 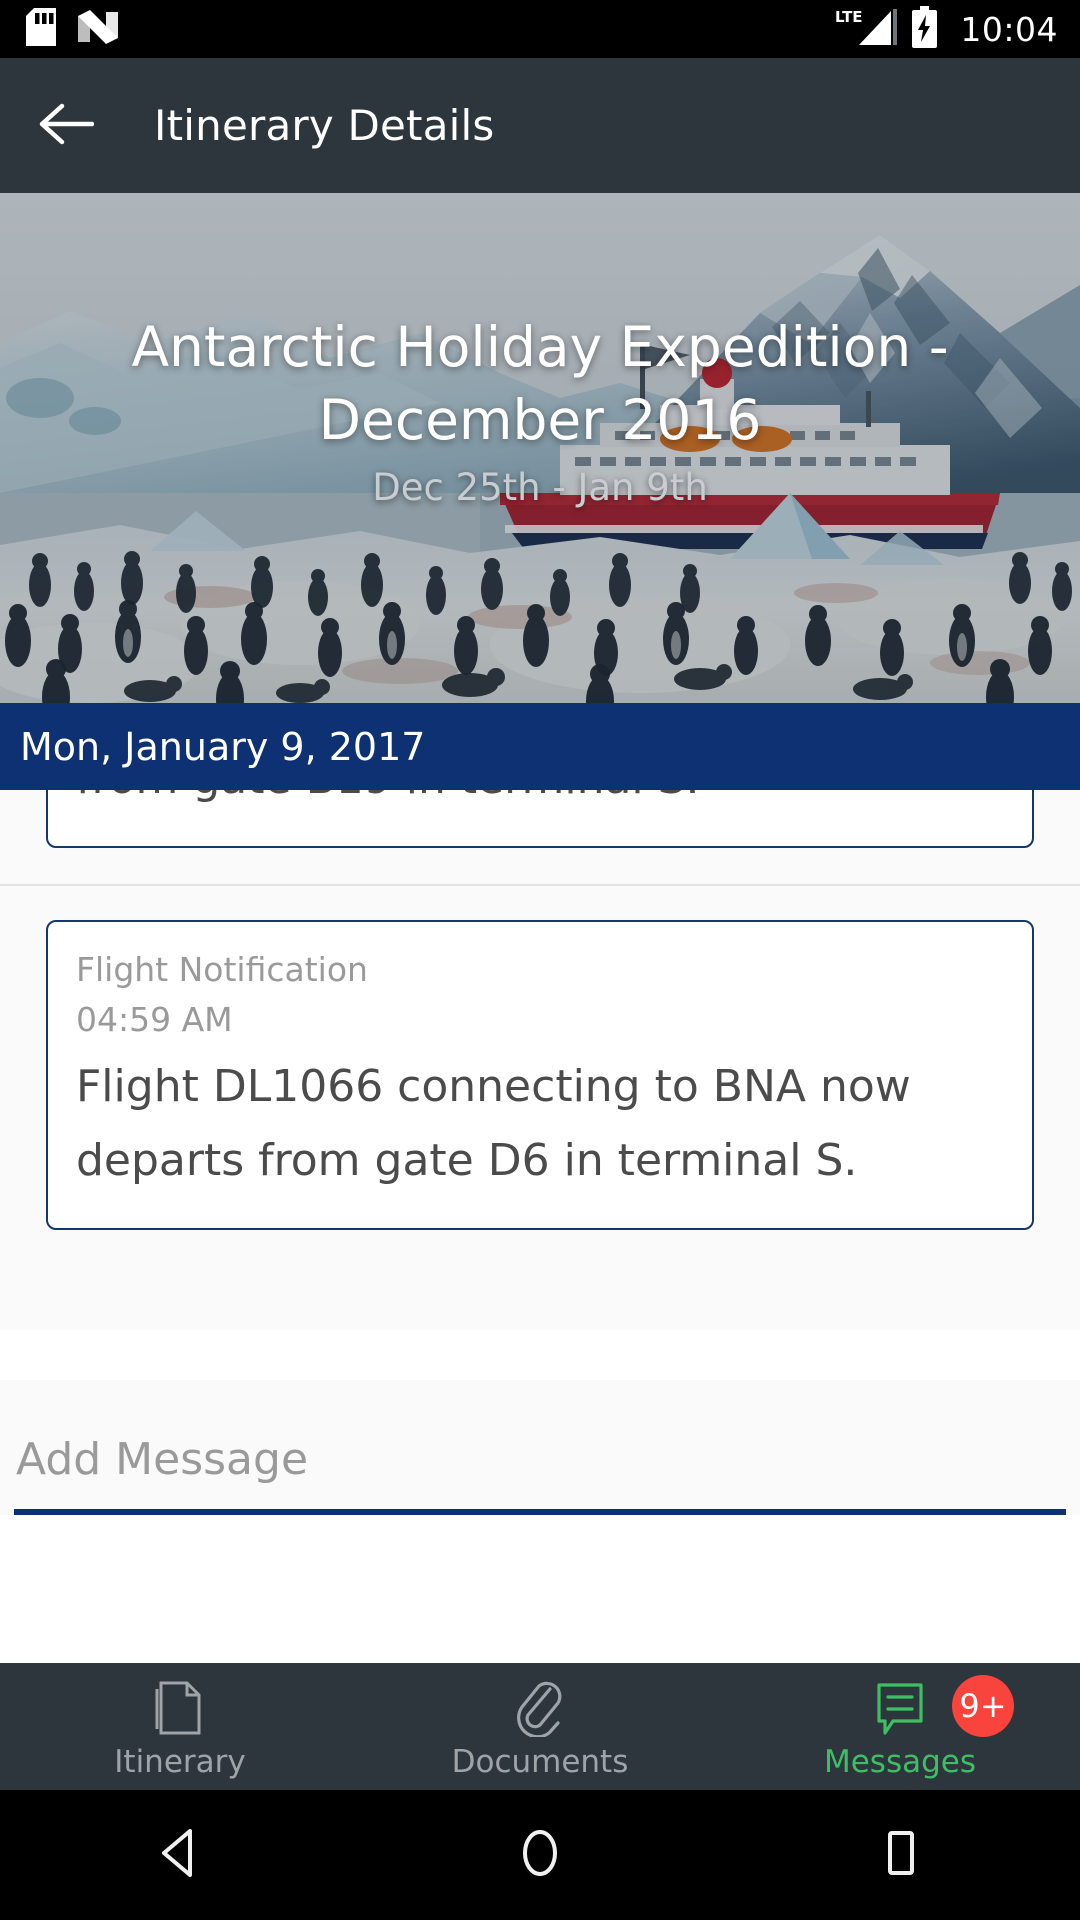 What do you see at coordinates (900, 1708) in the screenshot?
I see `speech-bubble-icon` at bounding box center [900, 1708].